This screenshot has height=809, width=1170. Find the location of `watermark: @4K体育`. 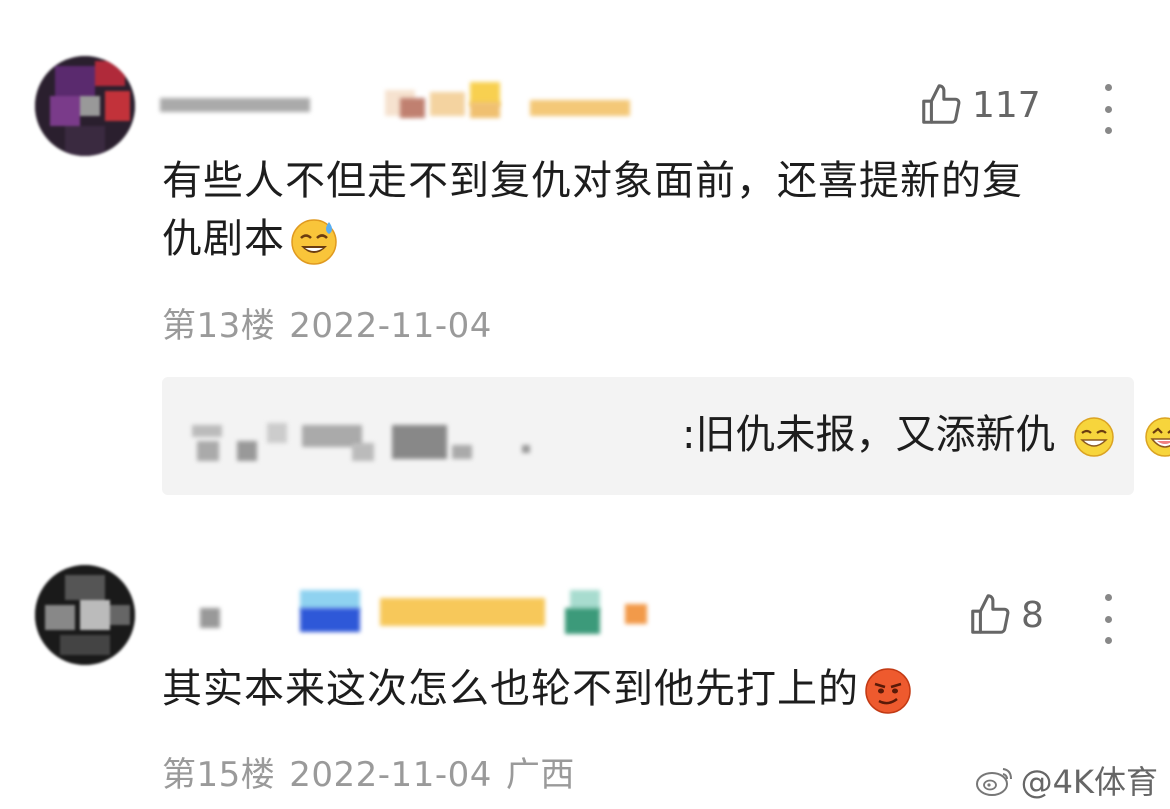

watermark: @4K体育 is located at coordinates (1066, 780).